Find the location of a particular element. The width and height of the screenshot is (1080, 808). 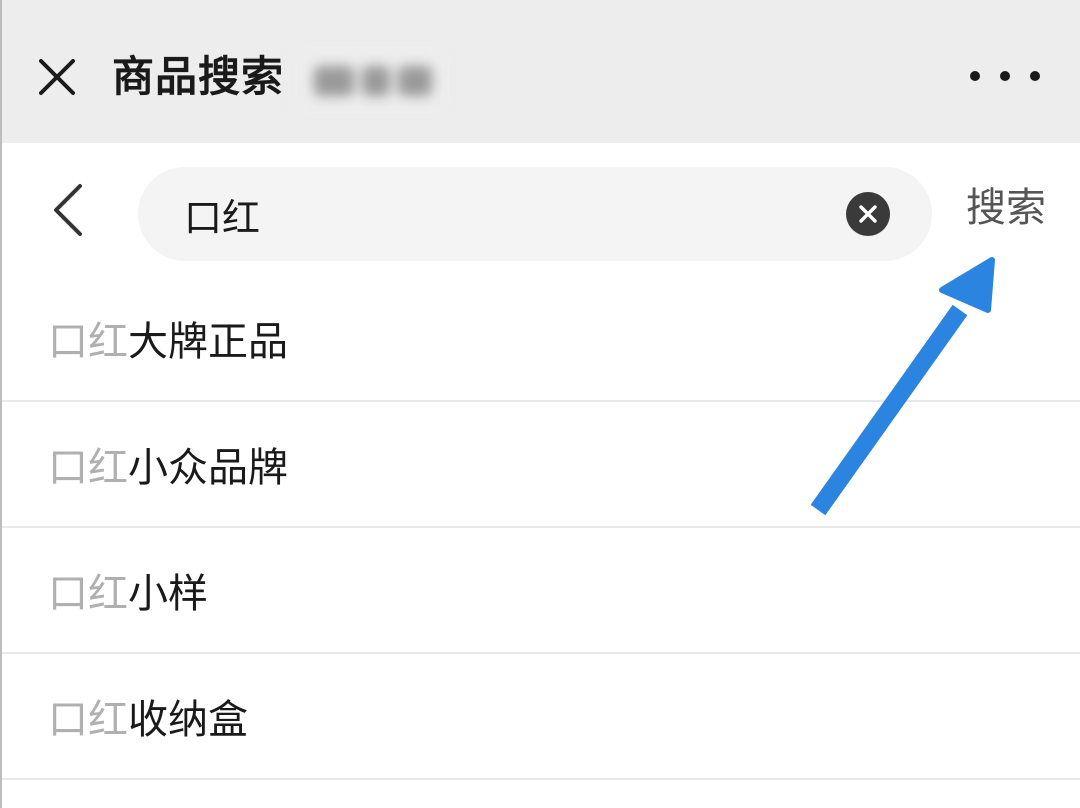

search-button: 搜索 is located at coordinates (1006, 208).